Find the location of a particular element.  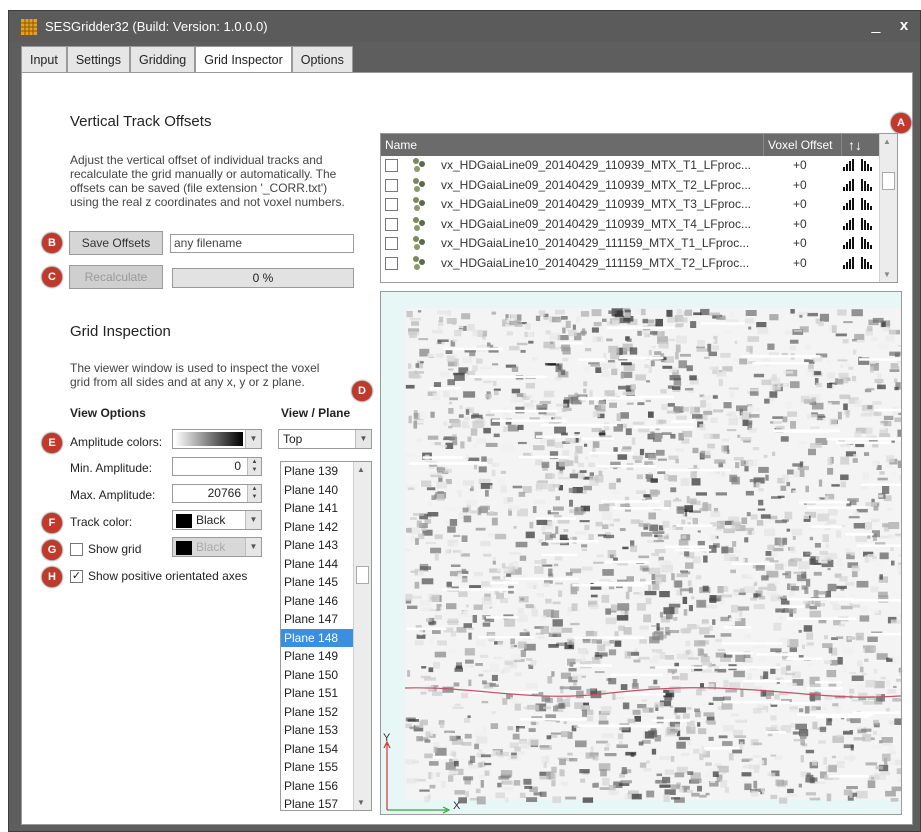

column-name-header: Name is located at coordinates (401, 145).